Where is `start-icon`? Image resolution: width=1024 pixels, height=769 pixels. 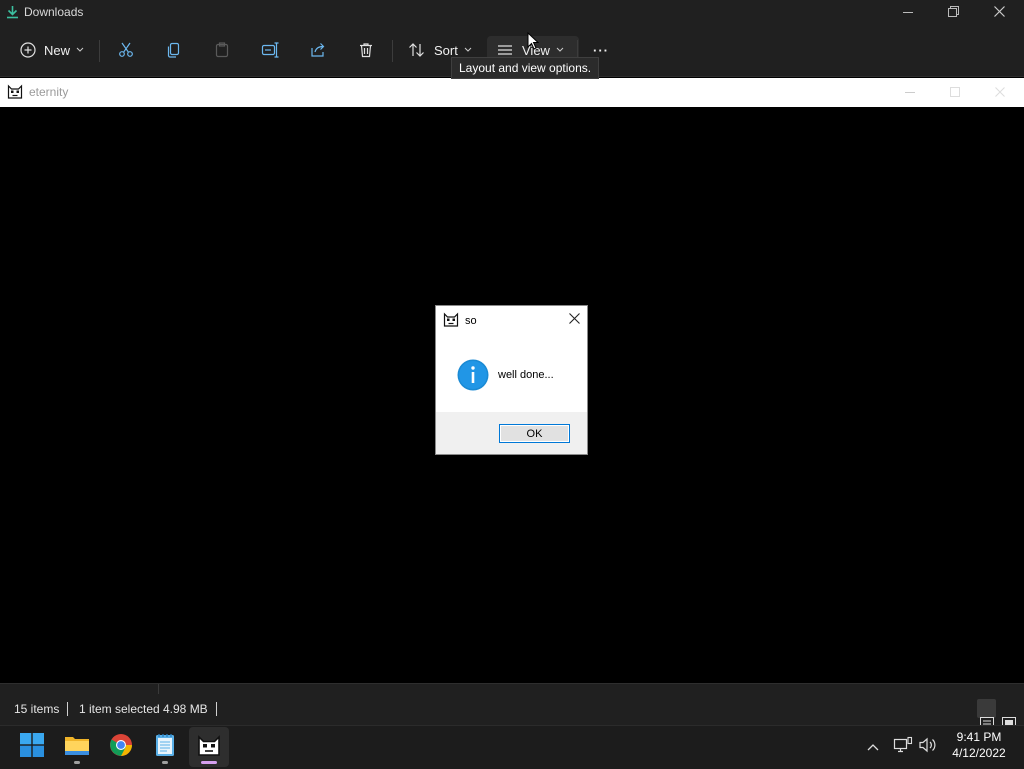 start-icon is located at coordinates (32, 747).